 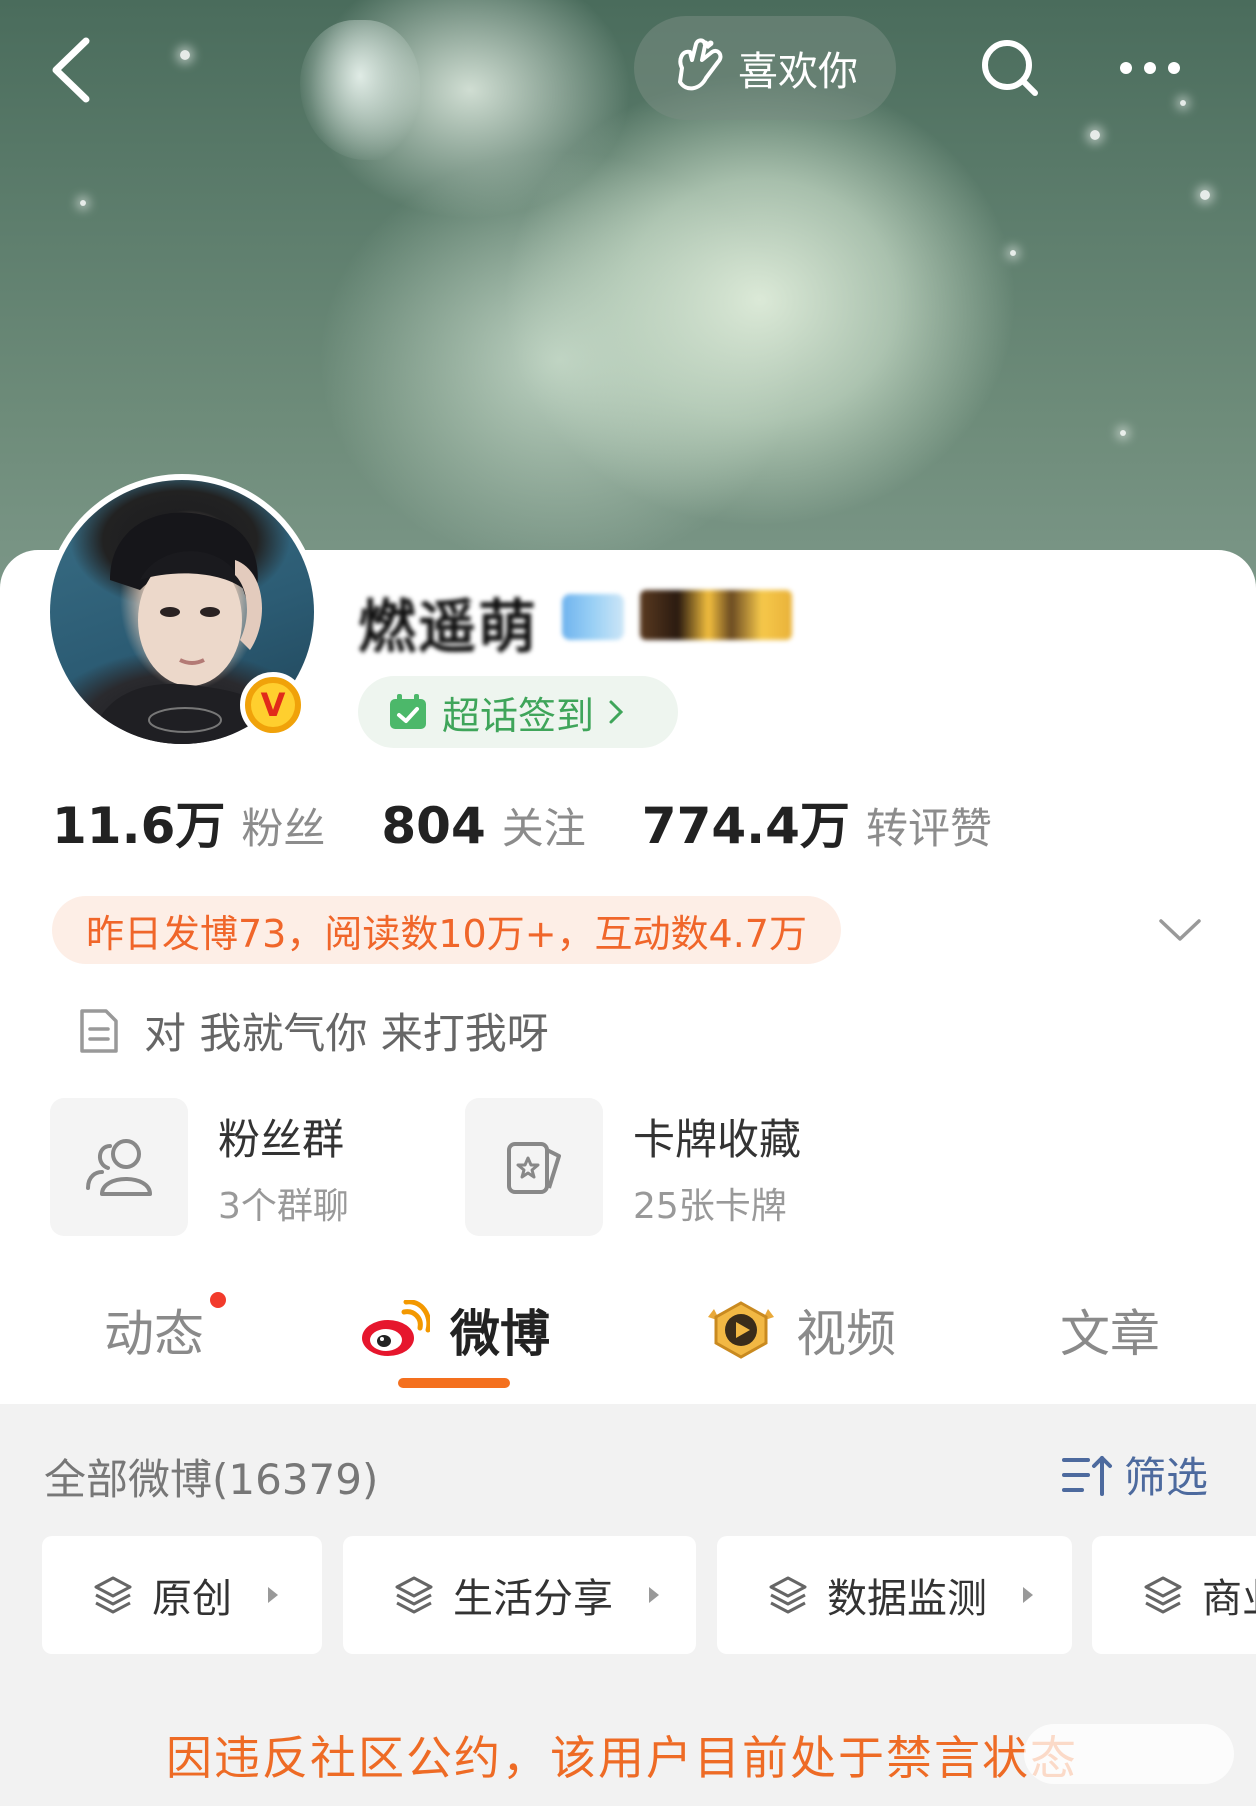 I want to click on tab-label: 微博, so click(x=500, y=1334).